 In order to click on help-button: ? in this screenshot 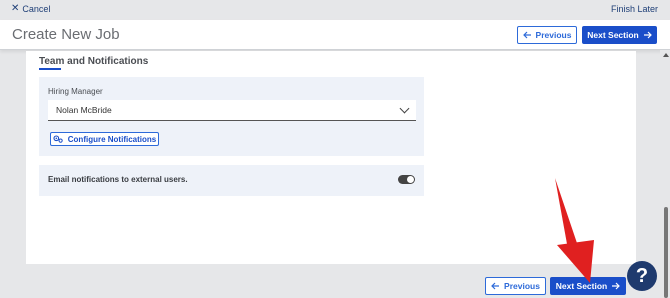, I will do `click(642, 276)`.